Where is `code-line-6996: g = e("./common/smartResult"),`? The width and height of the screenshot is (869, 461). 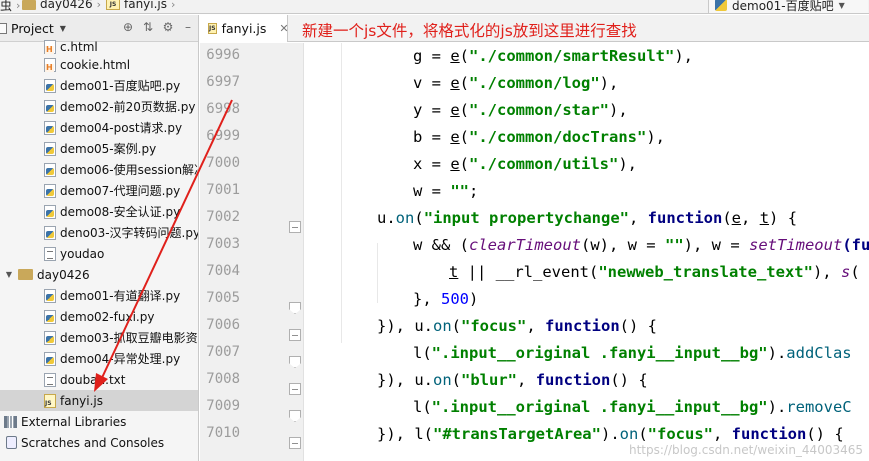 code-line-6996: g = e("./common/smartResult"), is located at coordinates (553, 56).